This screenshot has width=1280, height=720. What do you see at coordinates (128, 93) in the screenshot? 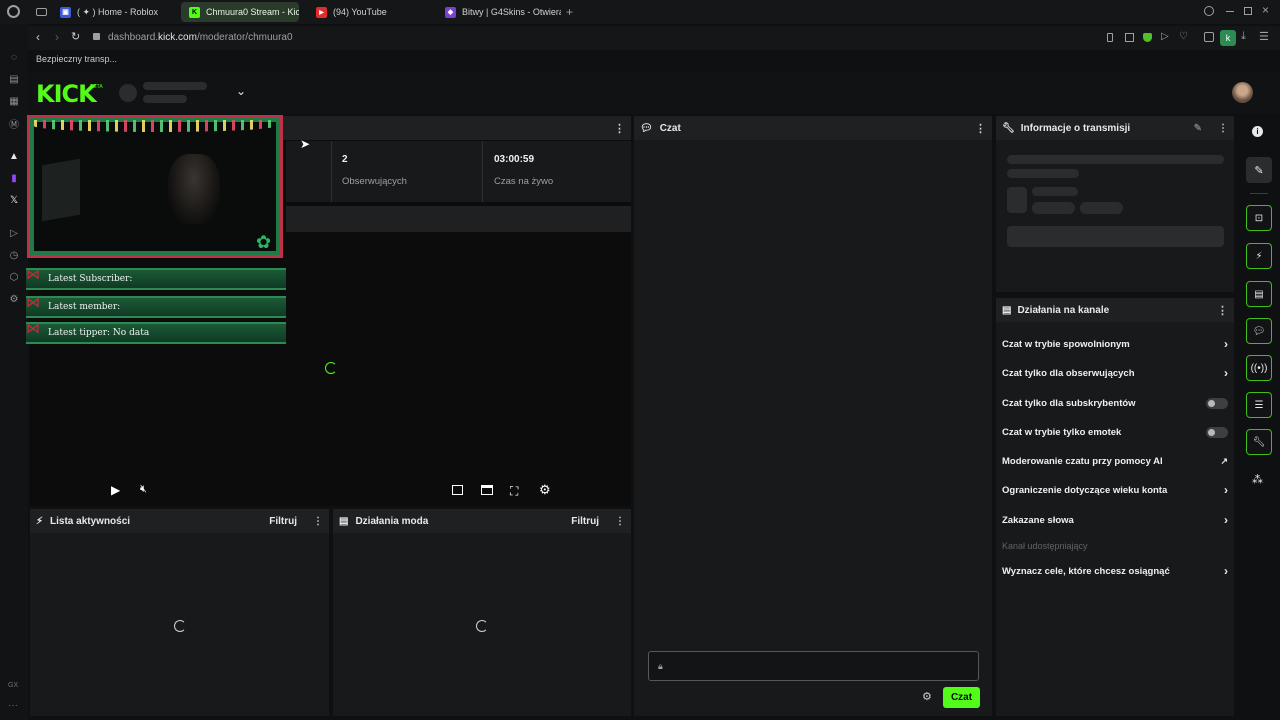
I see `channel-avatar-placeholder` at bounding box center [128, 93].